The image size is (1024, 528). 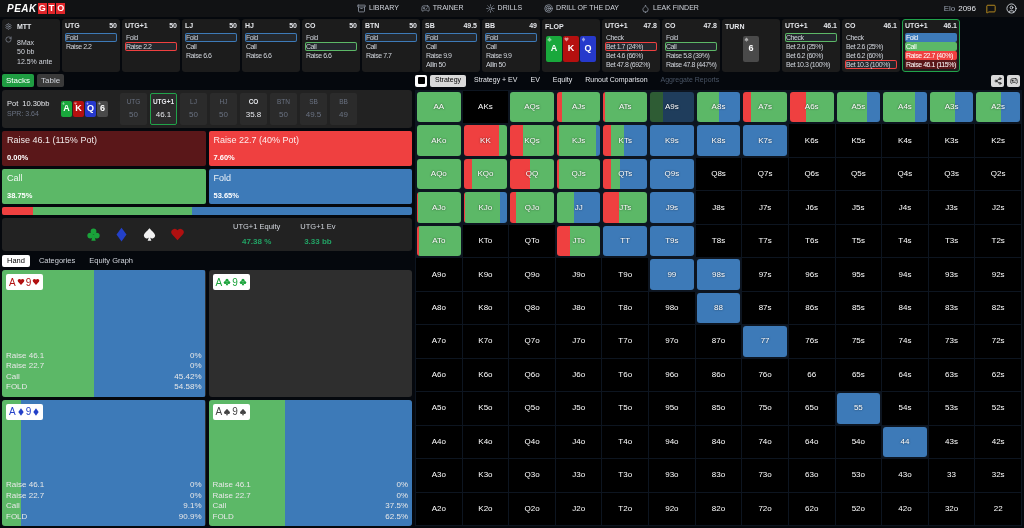 What do you see at coordinates (625, 475) in the screenshot?
I see `hand-cell: T3o` at bounding box center [625, 475].